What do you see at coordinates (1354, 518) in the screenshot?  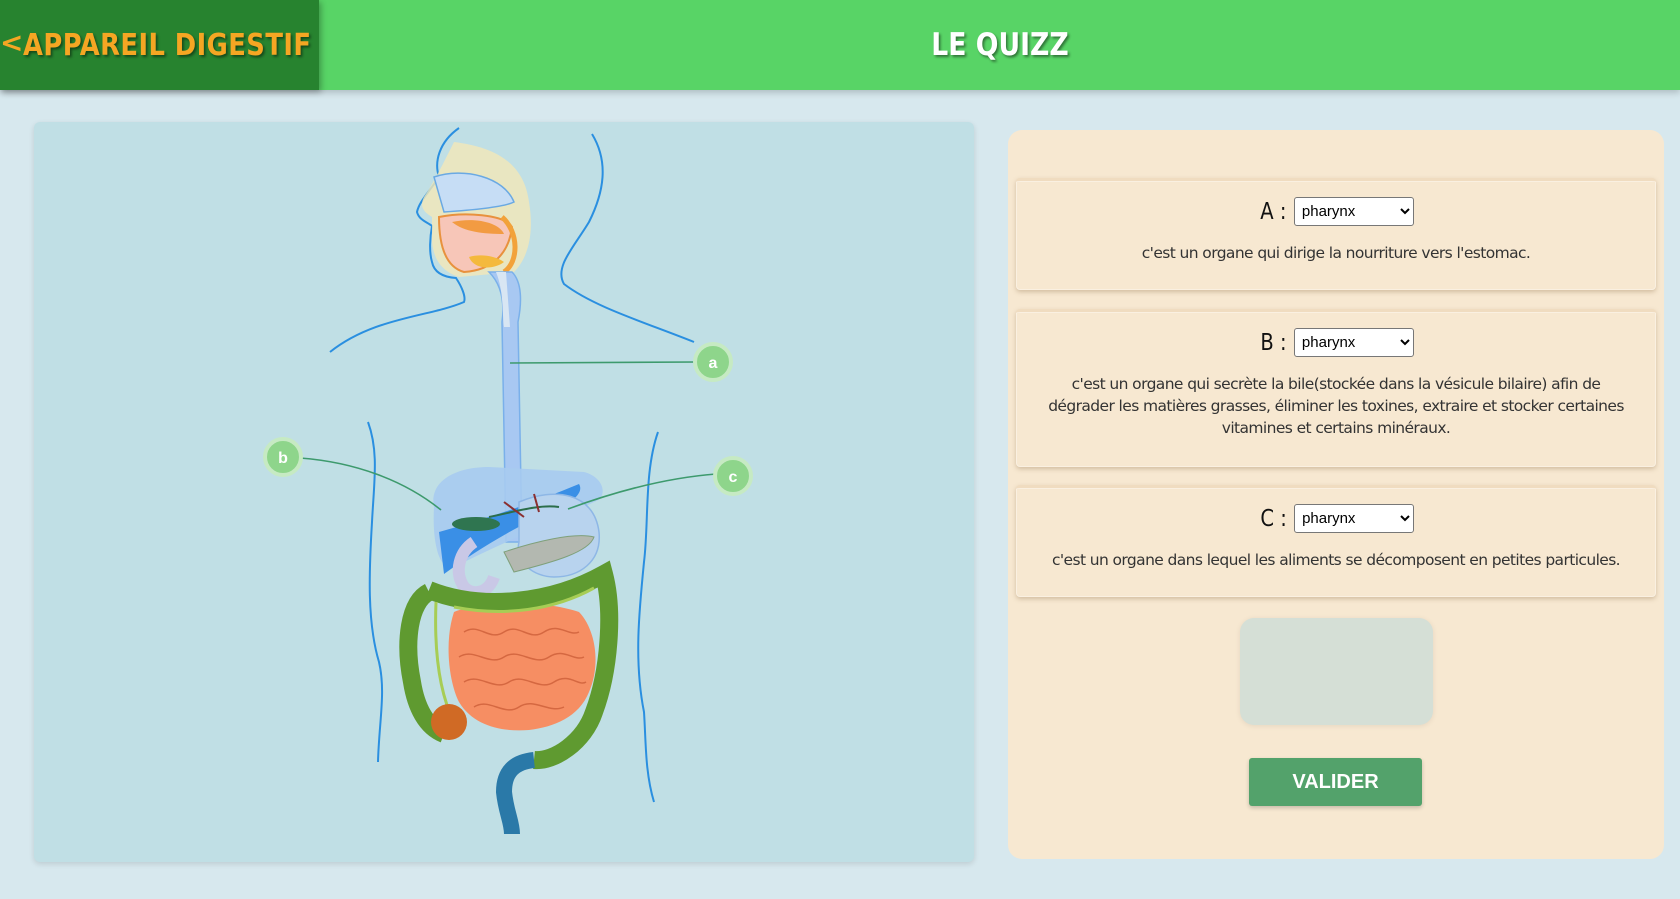 I see `answer-select-c: pharynx` at bounding box center [1354, 518].